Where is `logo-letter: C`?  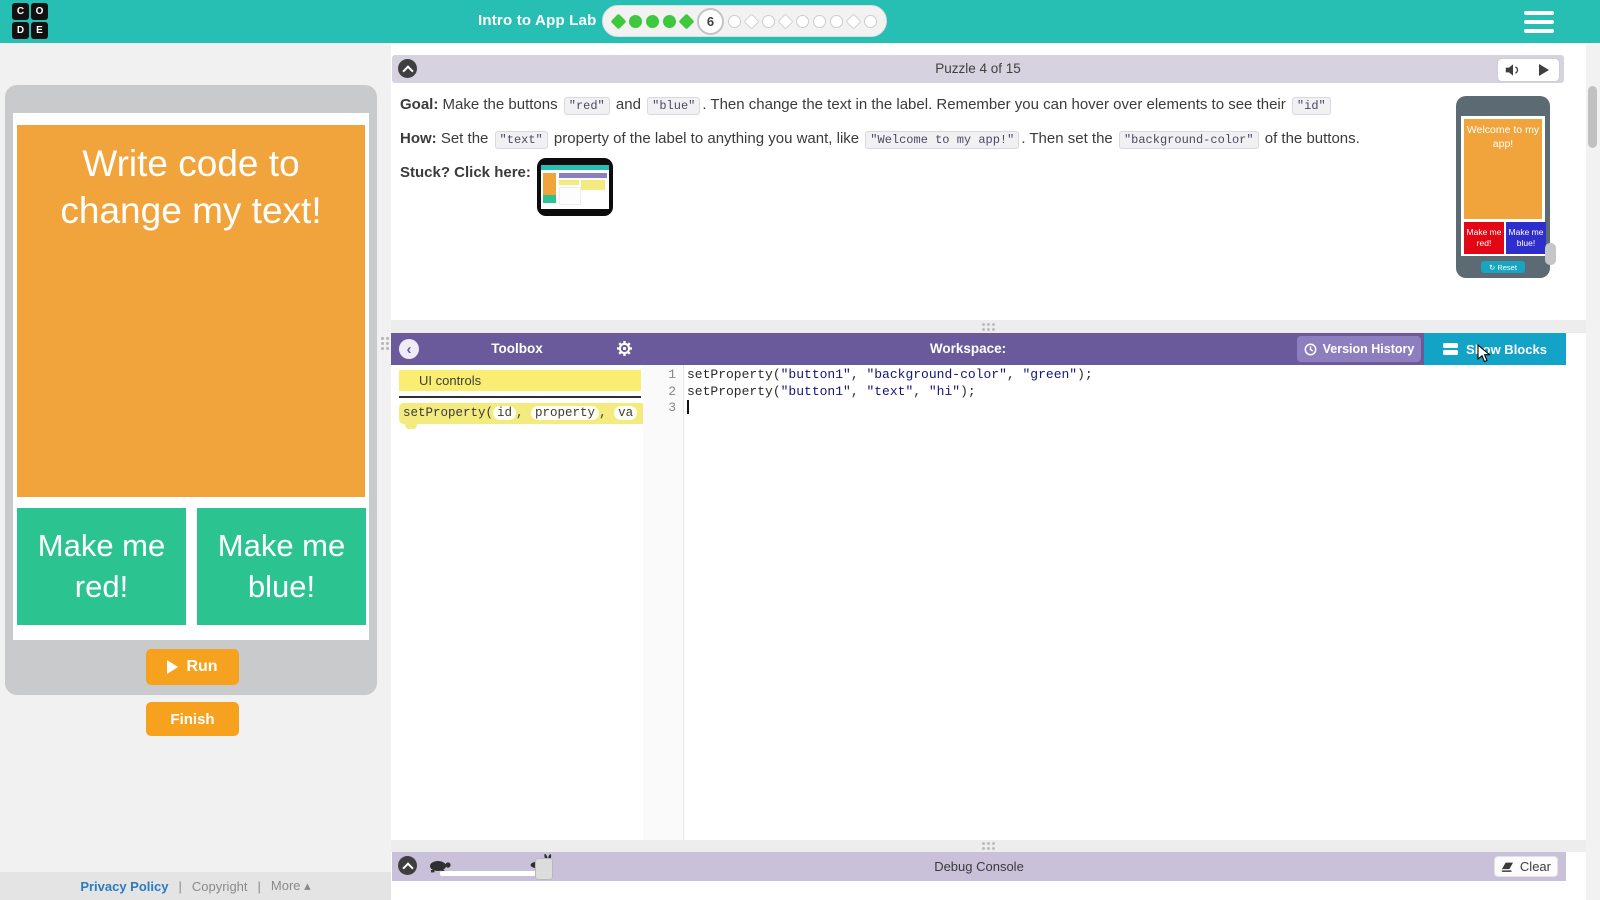
logo-letter: C is located at coordinates (20, 11).